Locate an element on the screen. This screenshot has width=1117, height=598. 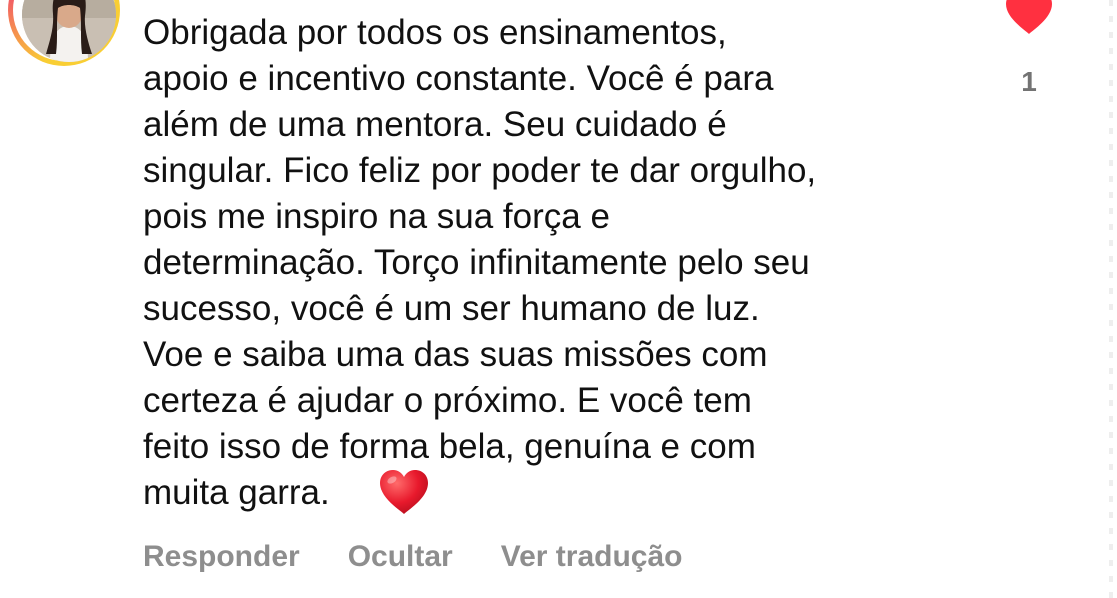
avatar-story-ring is located at coordinates (64, 33).